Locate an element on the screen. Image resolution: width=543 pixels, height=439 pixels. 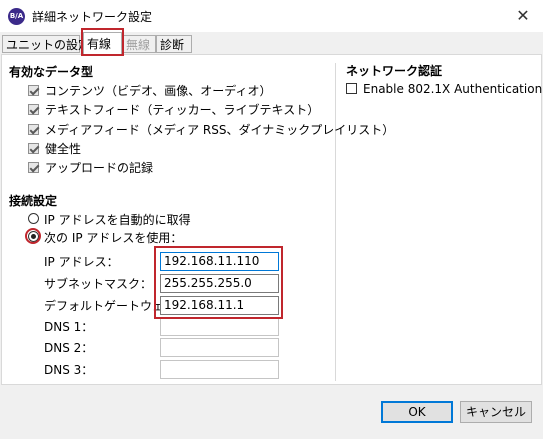
dns1-input is located at coordinates (219, 326).